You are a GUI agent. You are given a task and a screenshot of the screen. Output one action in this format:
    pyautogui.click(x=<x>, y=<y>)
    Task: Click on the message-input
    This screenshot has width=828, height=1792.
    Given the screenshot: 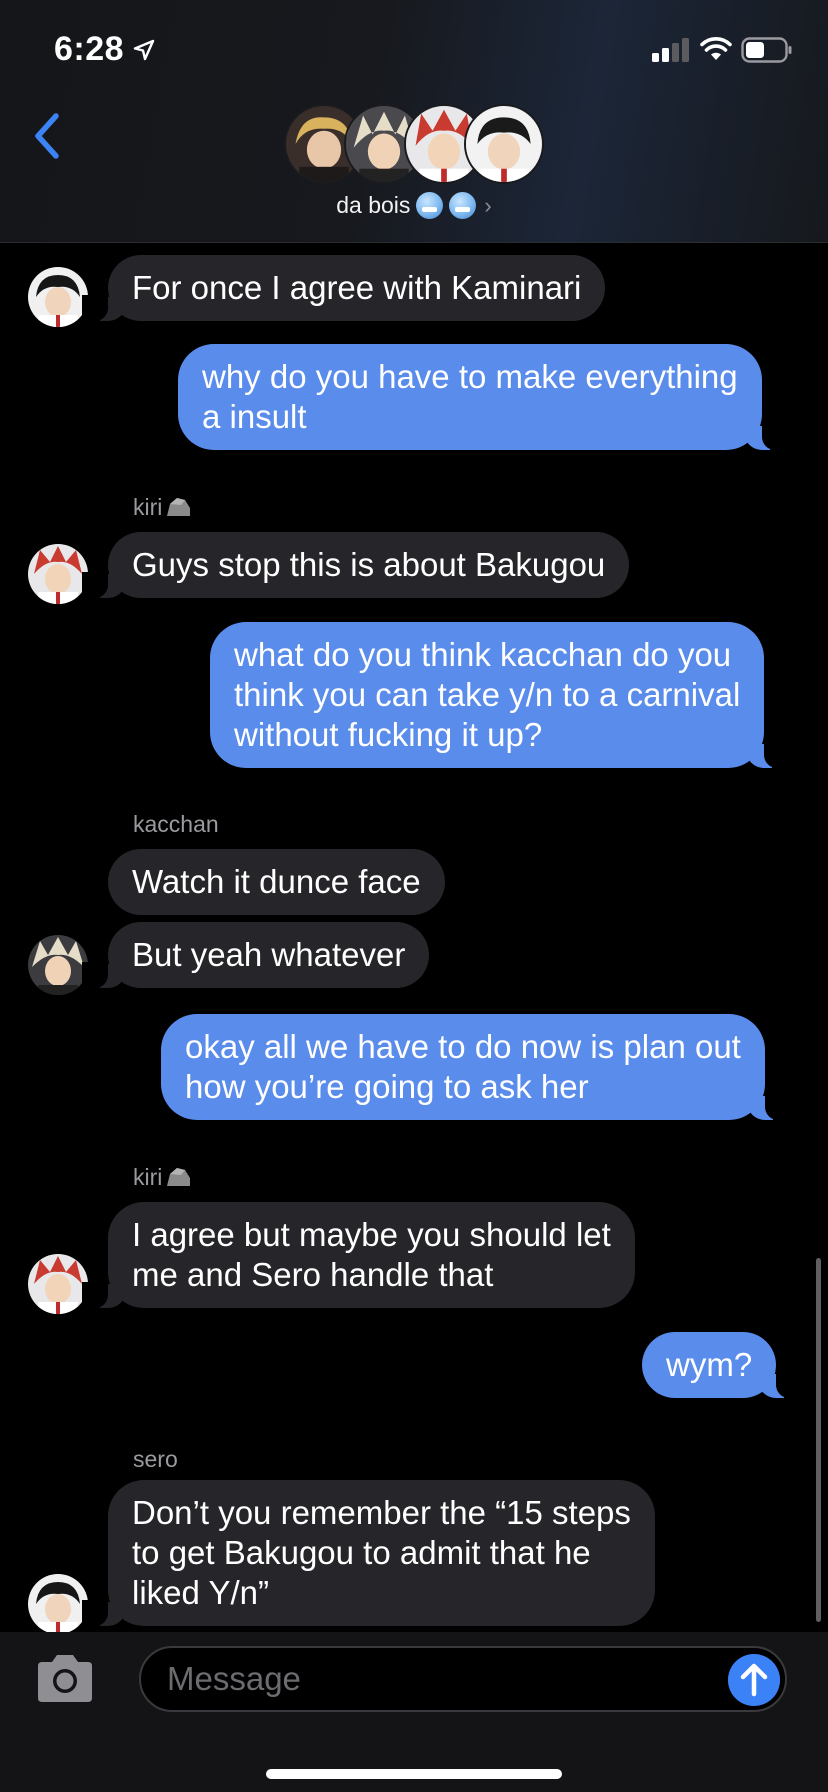 What is the action you would take?
    pyautogui.click(x=463, y=1679)
    